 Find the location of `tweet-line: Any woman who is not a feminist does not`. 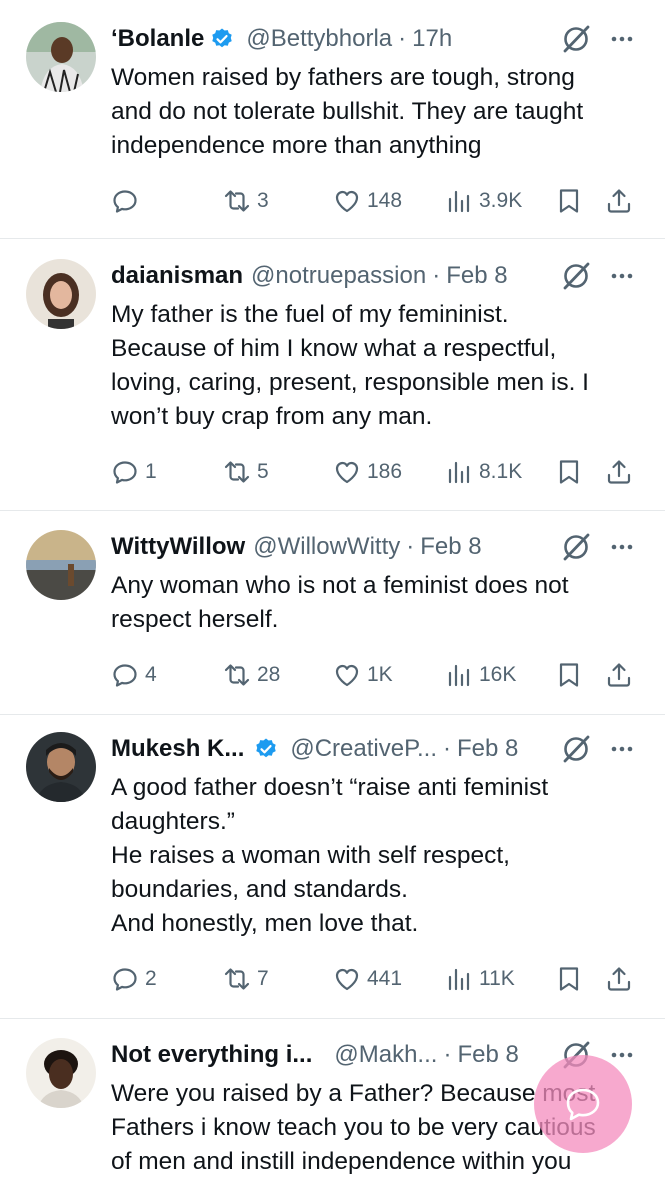

tweet-line: Any woman who is not a feminist does not is located at coordinates (340, 585).